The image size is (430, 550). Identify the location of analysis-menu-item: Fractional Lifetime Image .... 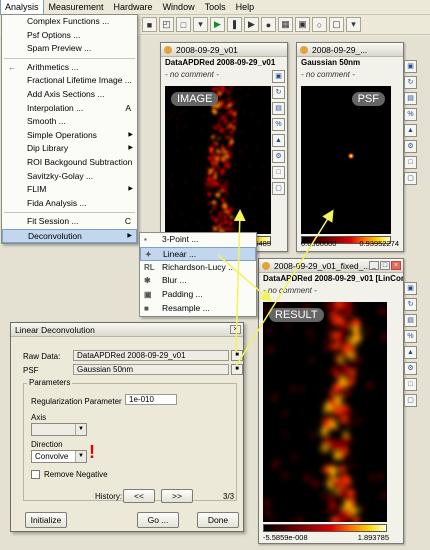
(69, 81).